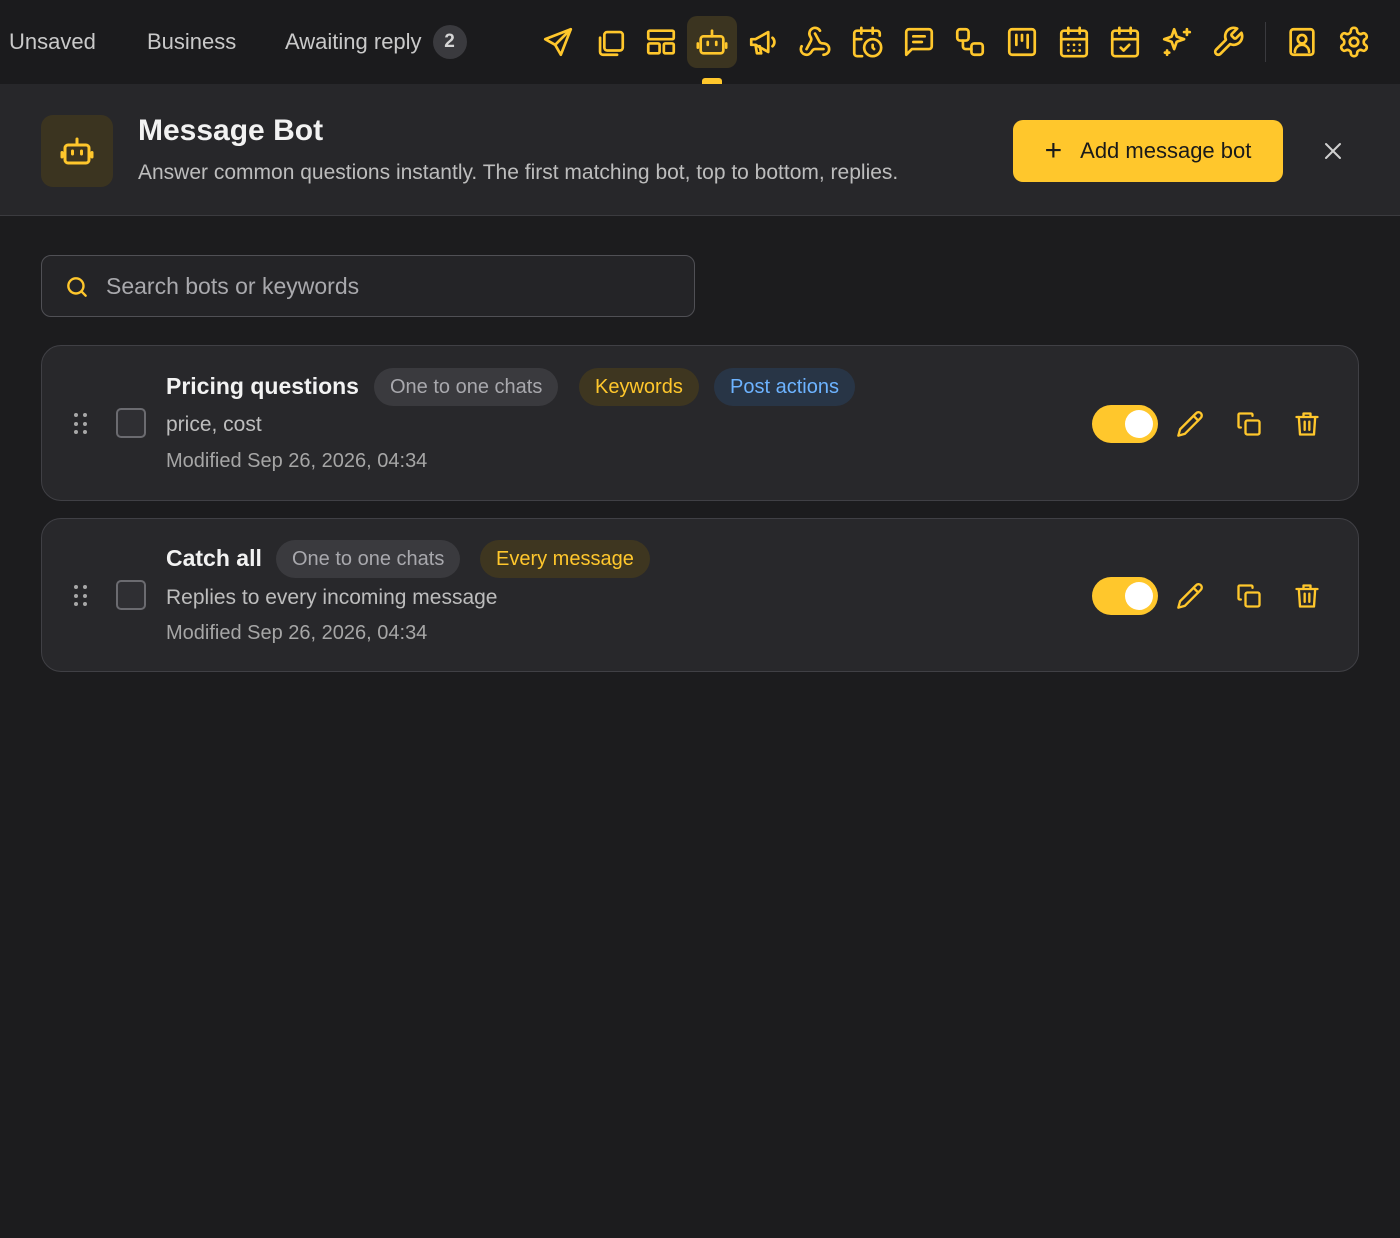  I want to click on awaiting-reply-count-badge: 2, so click(449, 42).